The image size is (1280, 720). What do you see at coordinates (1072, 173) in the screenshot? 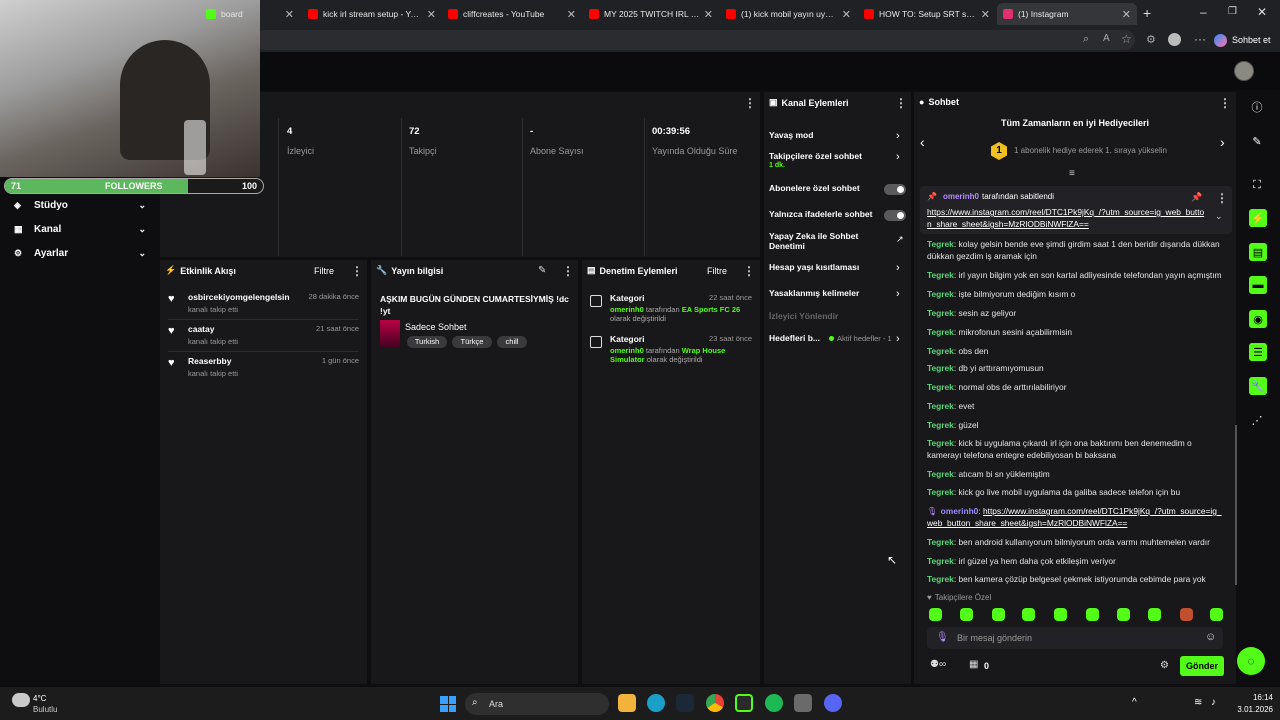
I see `chat-collapse-icon: ≡` at bounding box center [1072, 173].